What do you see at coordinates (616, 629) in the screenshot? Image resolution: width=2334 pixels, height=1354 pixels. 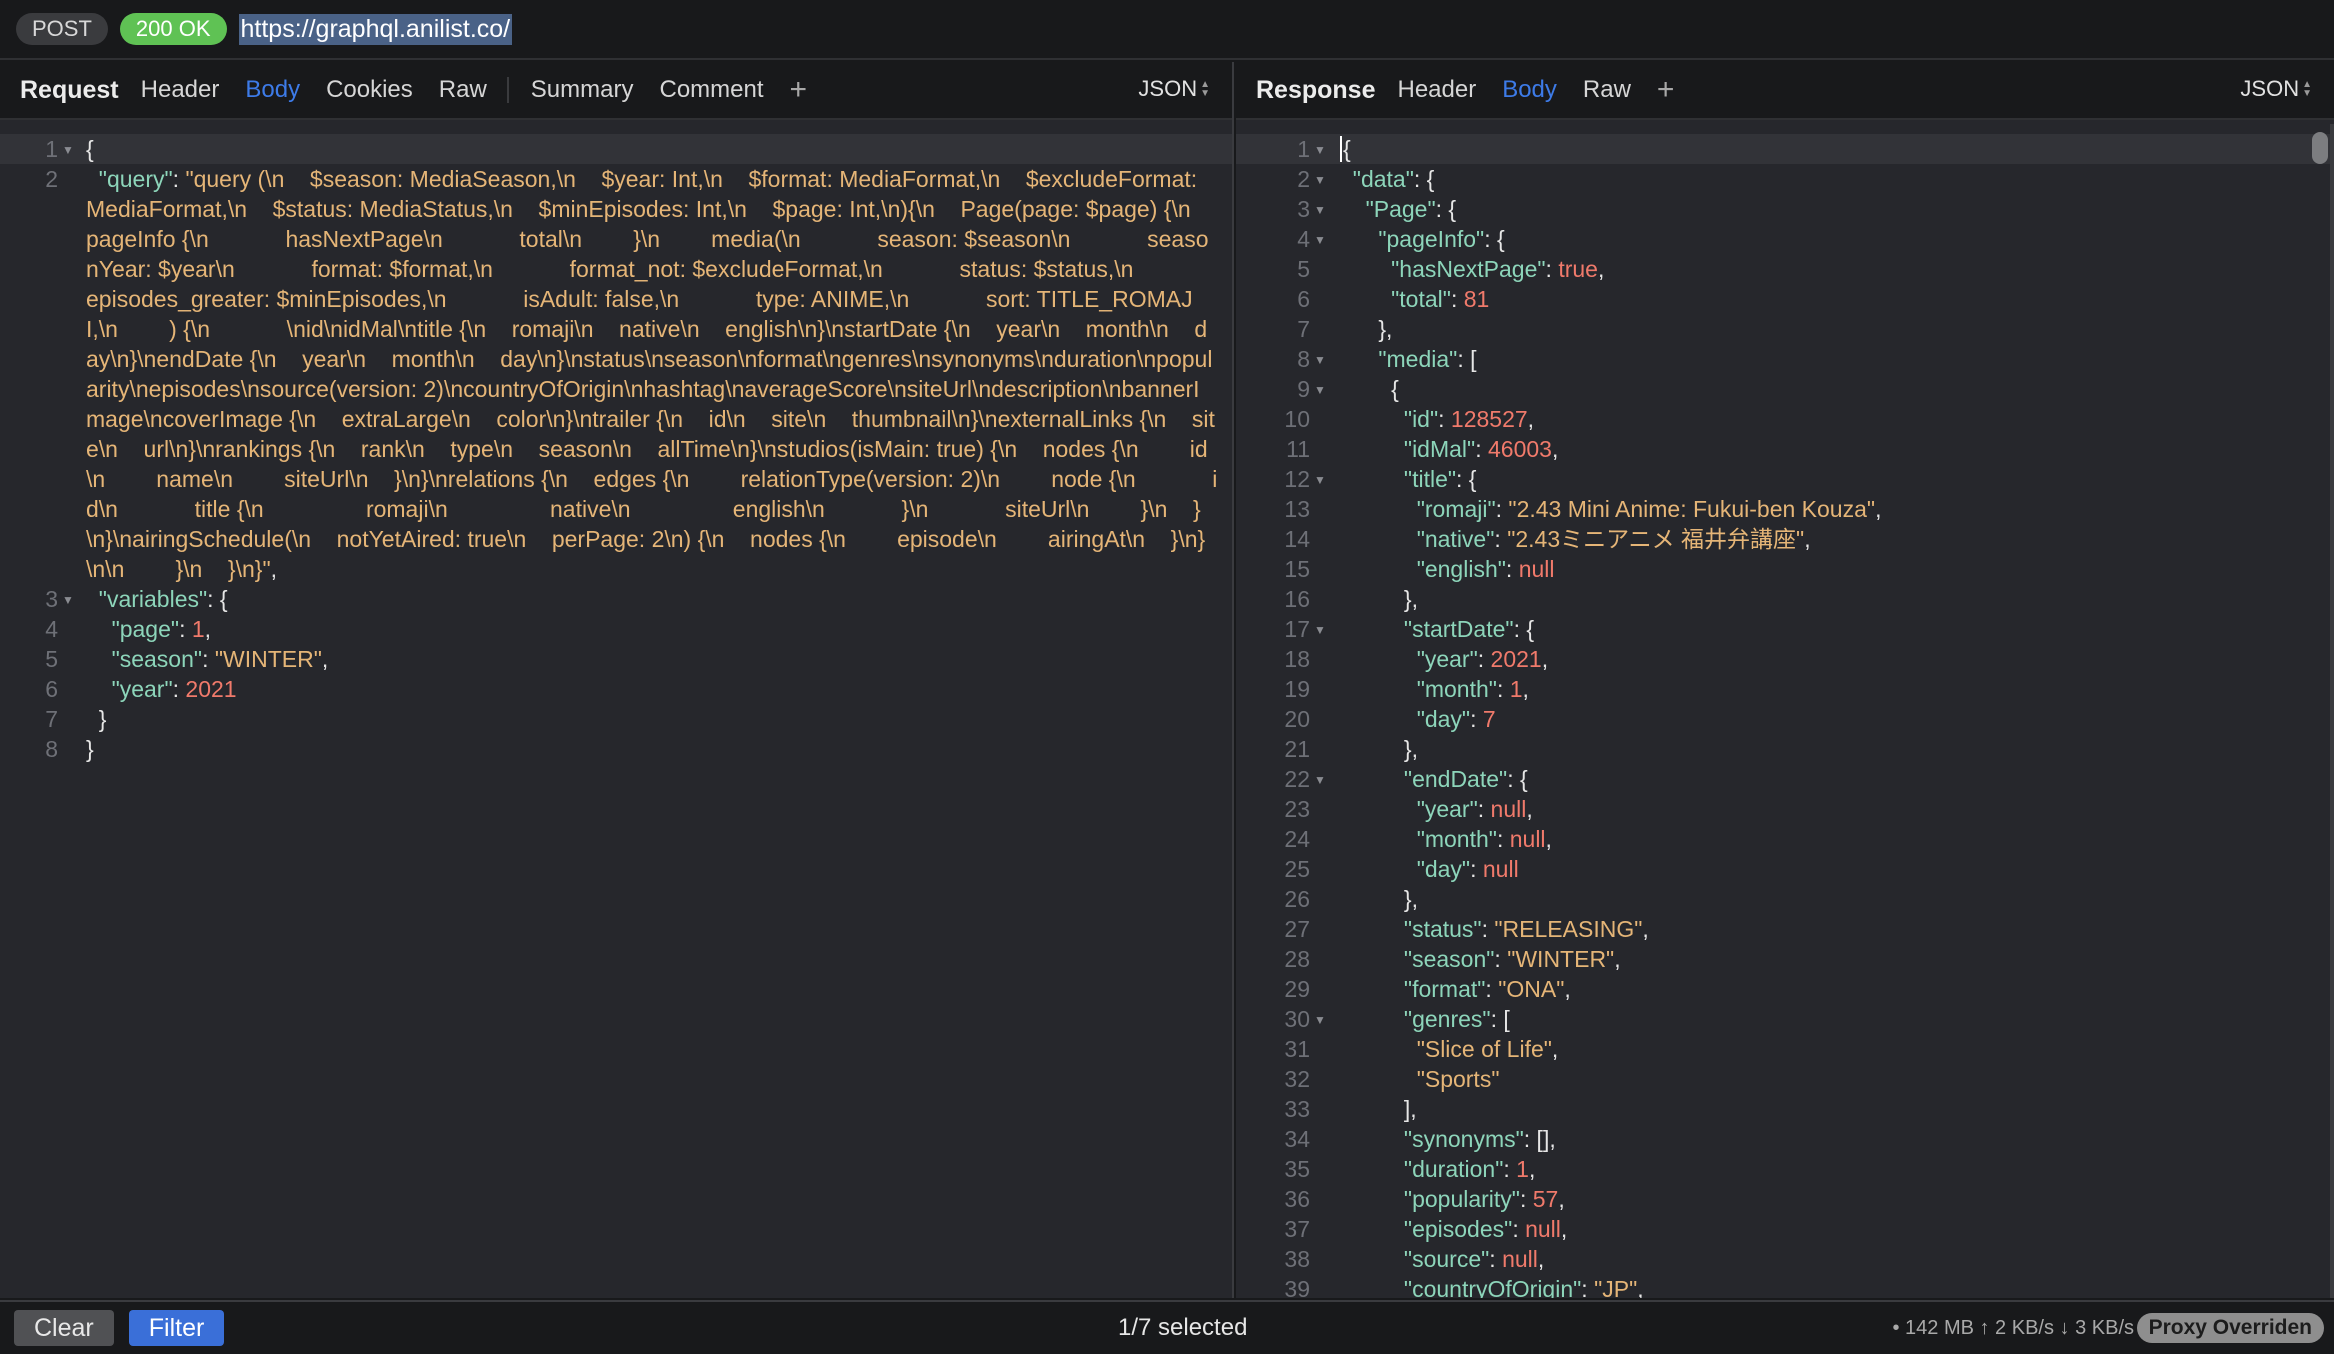 I see `request-code-line: 4 "page": 1,` at bounding box center [616, 629].